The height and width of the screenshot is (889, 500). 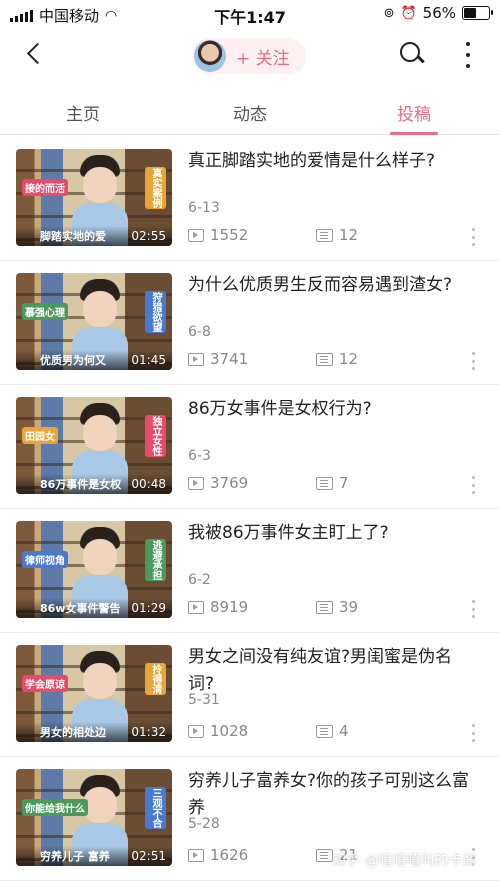 What do you see at coordinates (344, 483) in the screenshot?
I see `comment-count-value: 7` at bounding box center [344, 483].